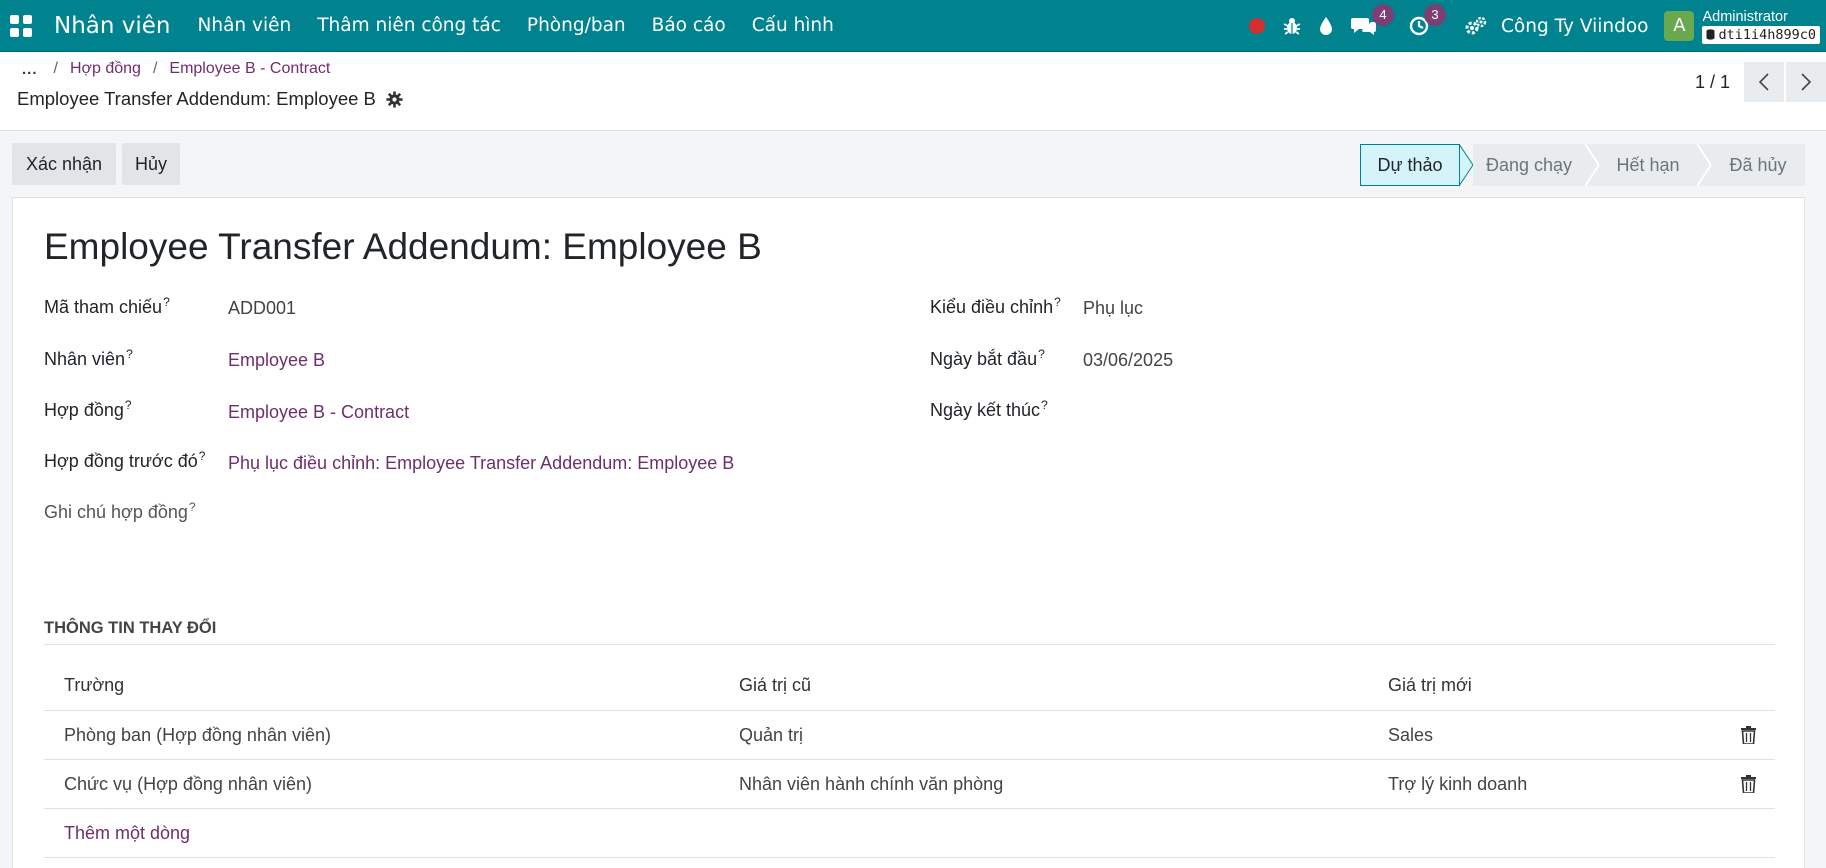  I want to click on menu-item-employees: Nhân viên, so click(245, 26).